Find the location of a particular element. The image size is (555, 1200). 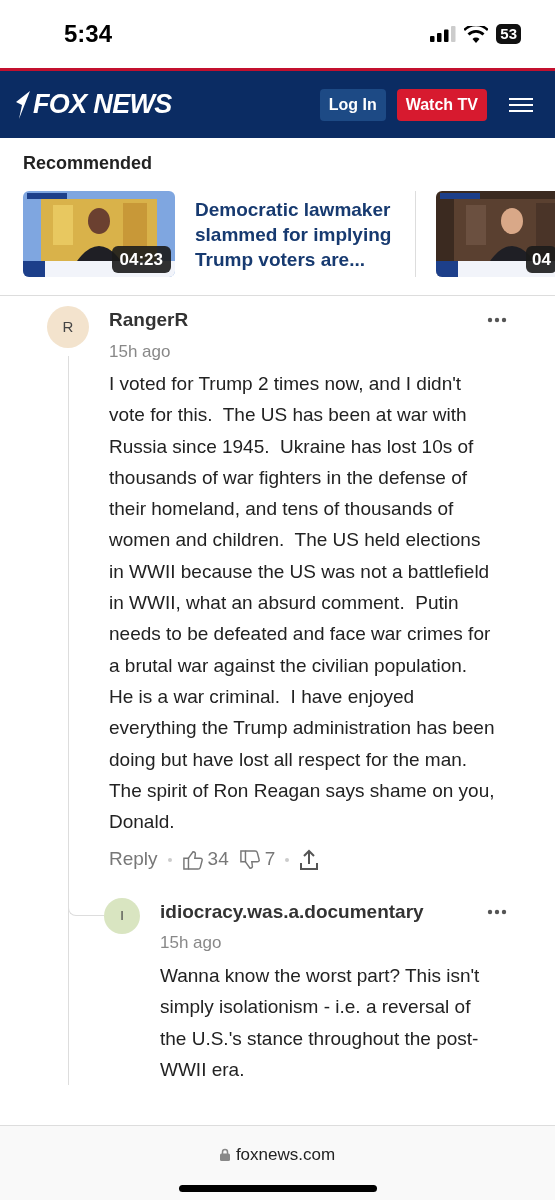

avatar-initial: R is located at coordinates (68, 326).